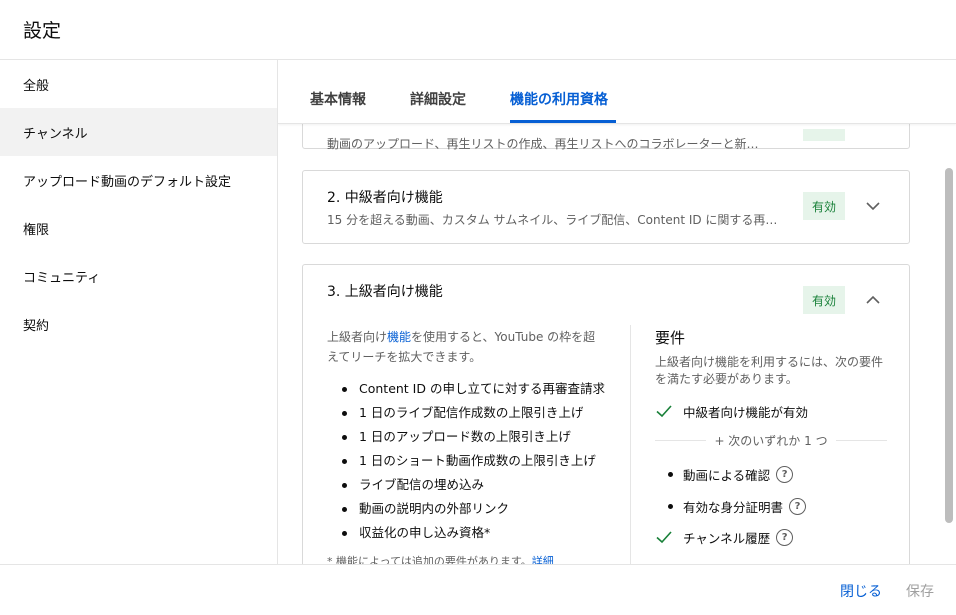 The image size is (956, 615). I want to click on column-divider, so click(630, 444).